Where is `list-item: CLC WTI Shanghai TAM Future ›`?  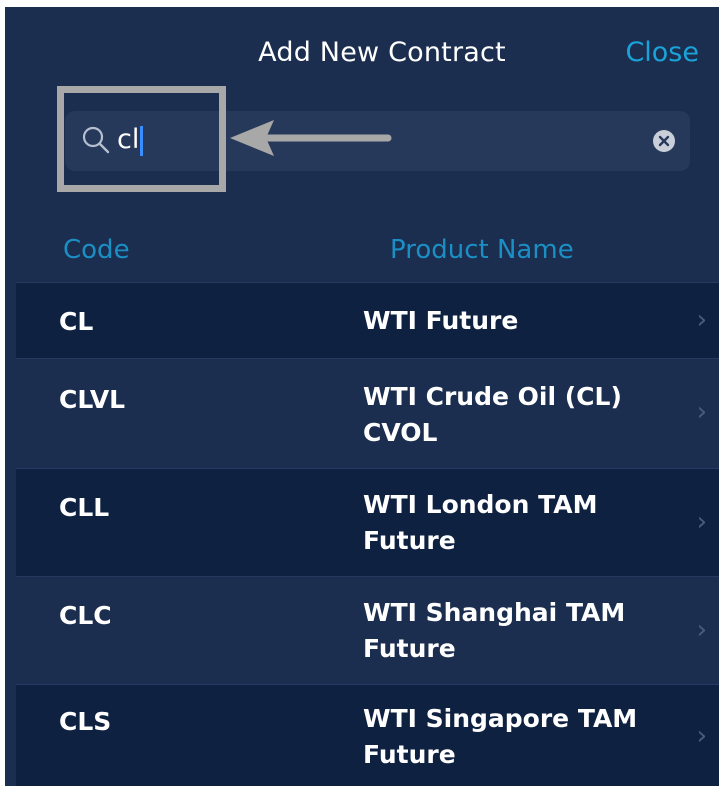
list-item: CLC WTI Shanghai TAM Future › is located at coordinates (367, 630).